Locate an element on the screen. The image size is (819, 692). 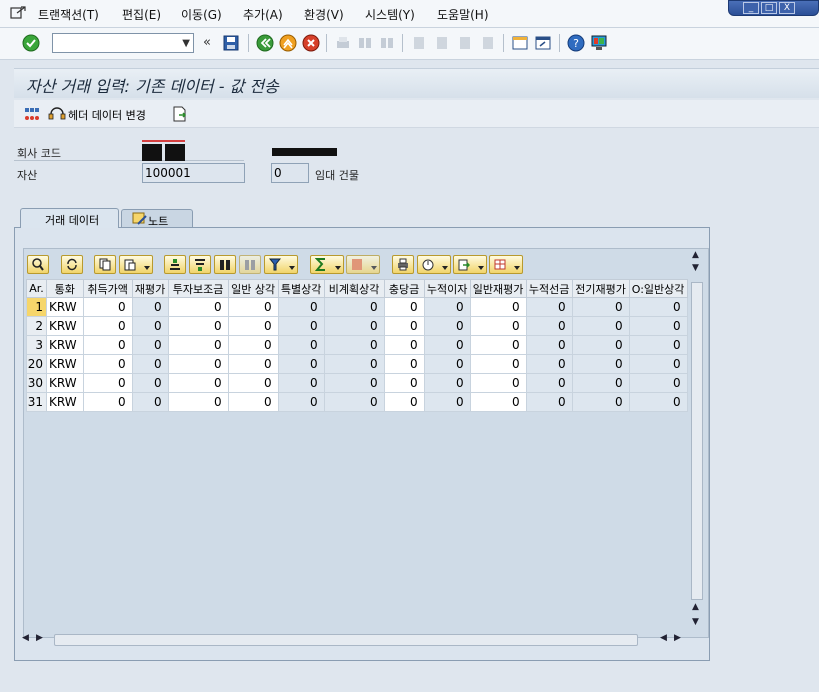
area-cell: 31 is located at coordinates (36, 402).